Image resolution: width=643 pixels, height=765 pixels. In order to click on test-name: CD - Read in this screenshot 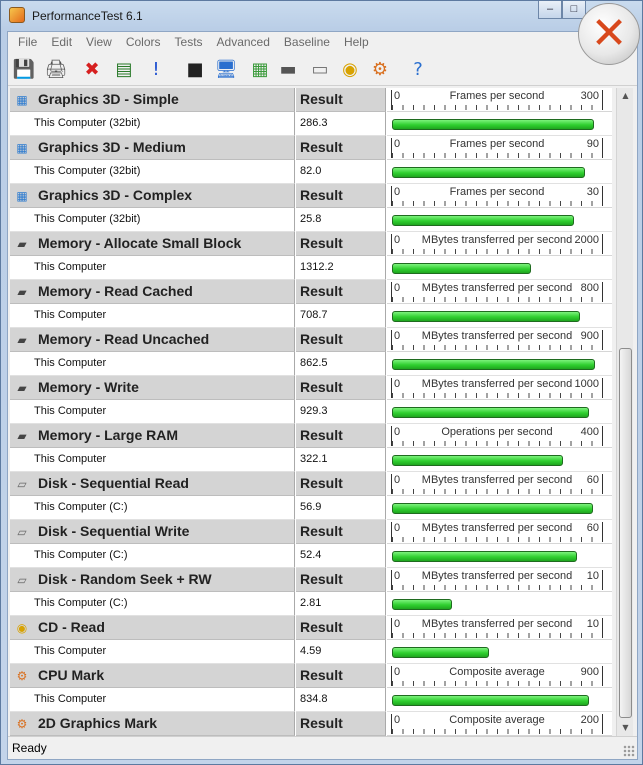, I will do `click(71, 627)`.